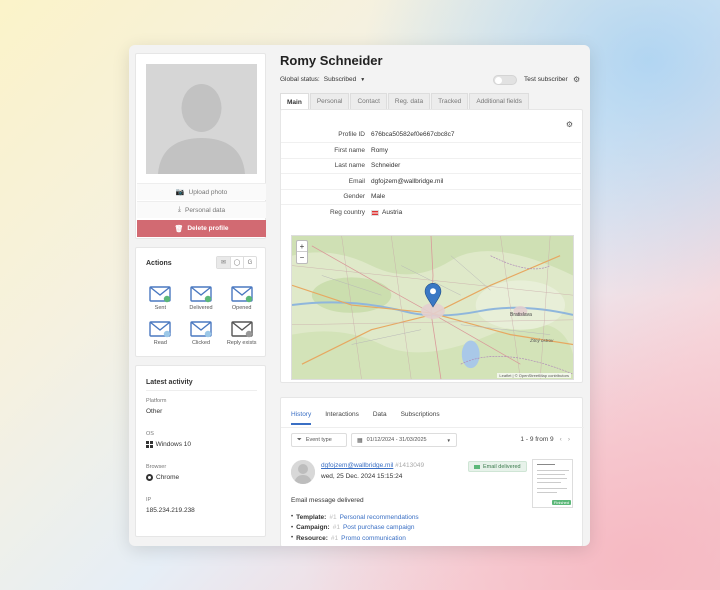 This screenshot has height=590, width=720. What do you see at coordinates (534, 375) in the screenshot?
I see `map-attribution: Leaflet | © OpenStreetMap contributors` at bounding box center [534, 375].